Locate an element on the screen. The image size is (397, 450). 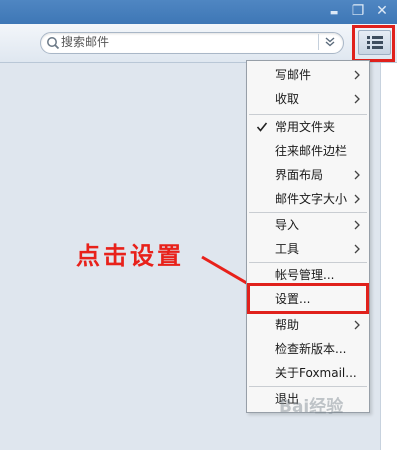
search-icon is located at coordinates (53, 43).